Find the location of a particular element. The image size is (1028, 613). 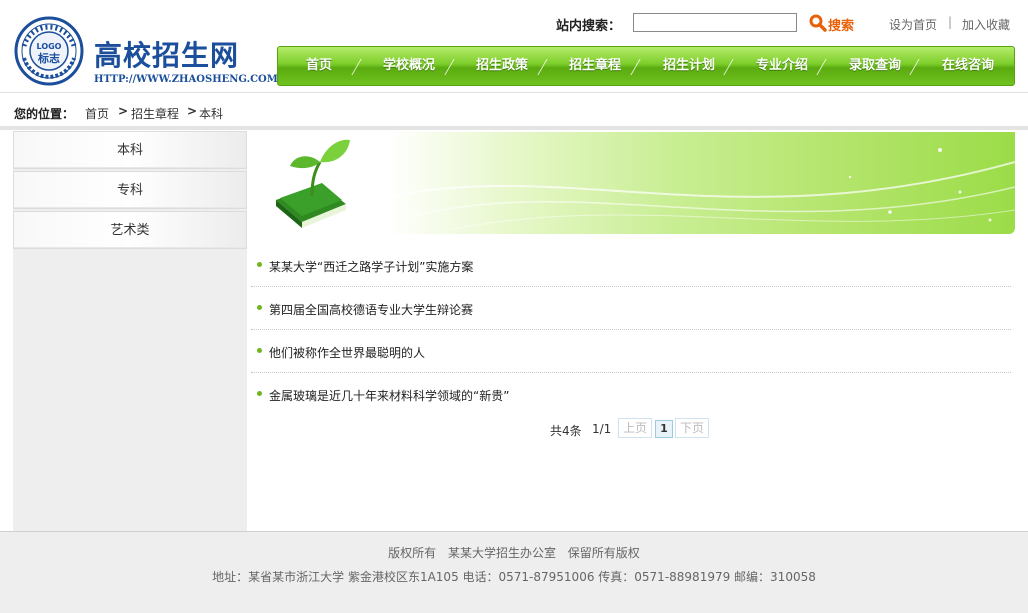

nav-item-policy: 招生政策 is located at coordinates (502, 66).